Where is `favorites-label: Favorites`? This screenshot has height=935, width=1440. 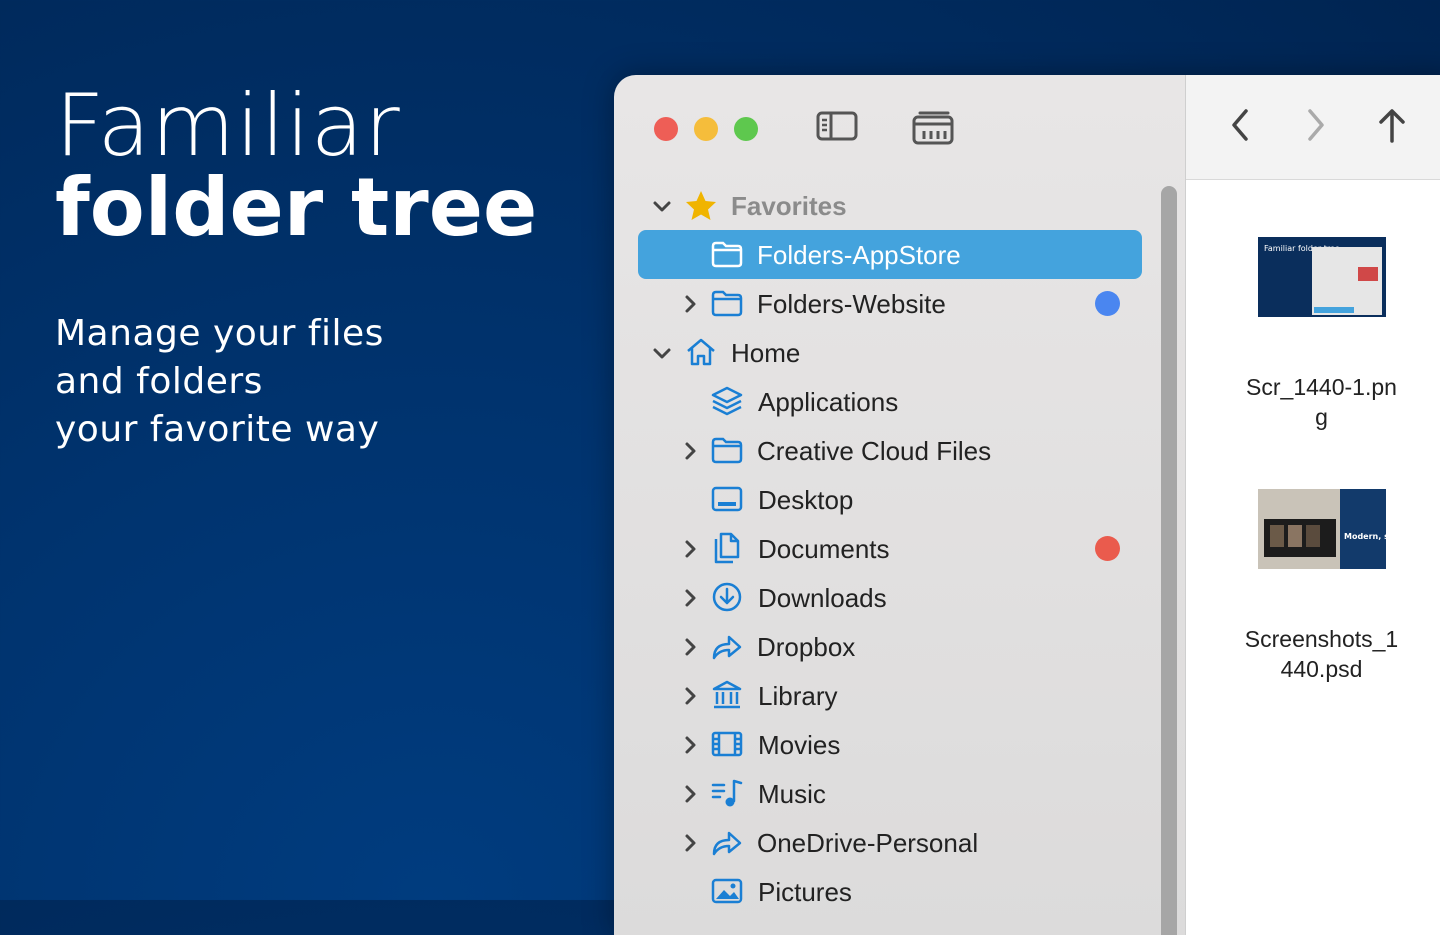
favorites-label: Favorites is located at coordinates (789, 206).